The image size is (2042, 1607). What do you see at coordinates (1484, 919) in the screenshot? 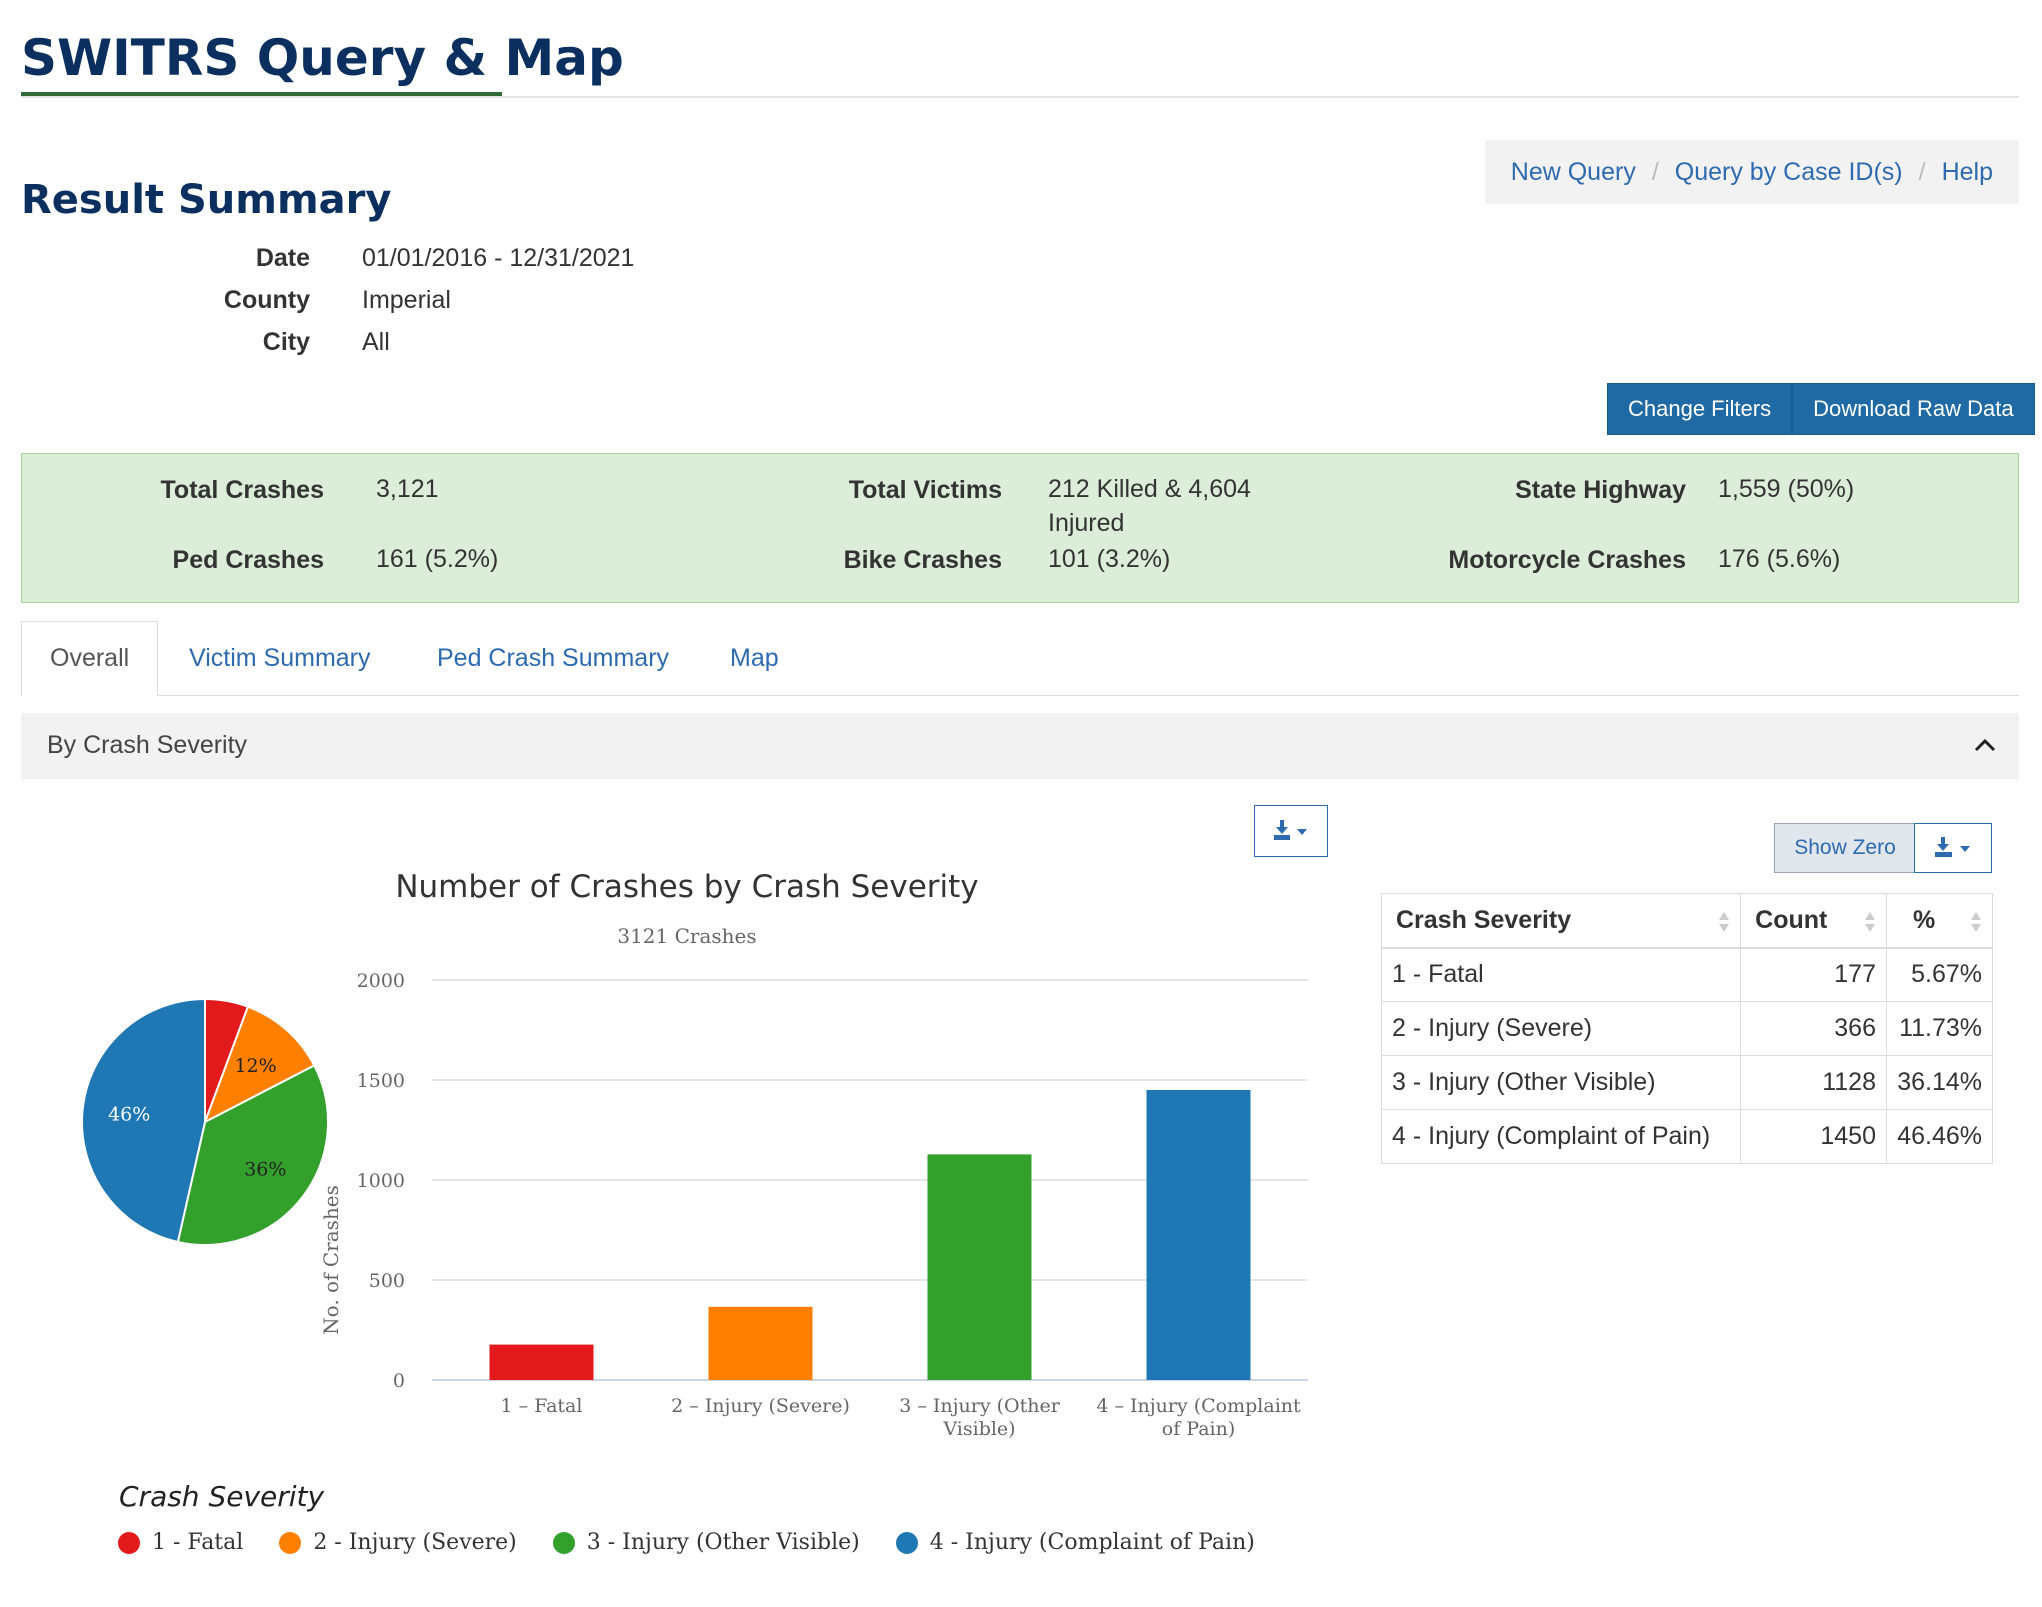
I see `column-header-label: Crash Severity` at bounding box center [1484, 919].